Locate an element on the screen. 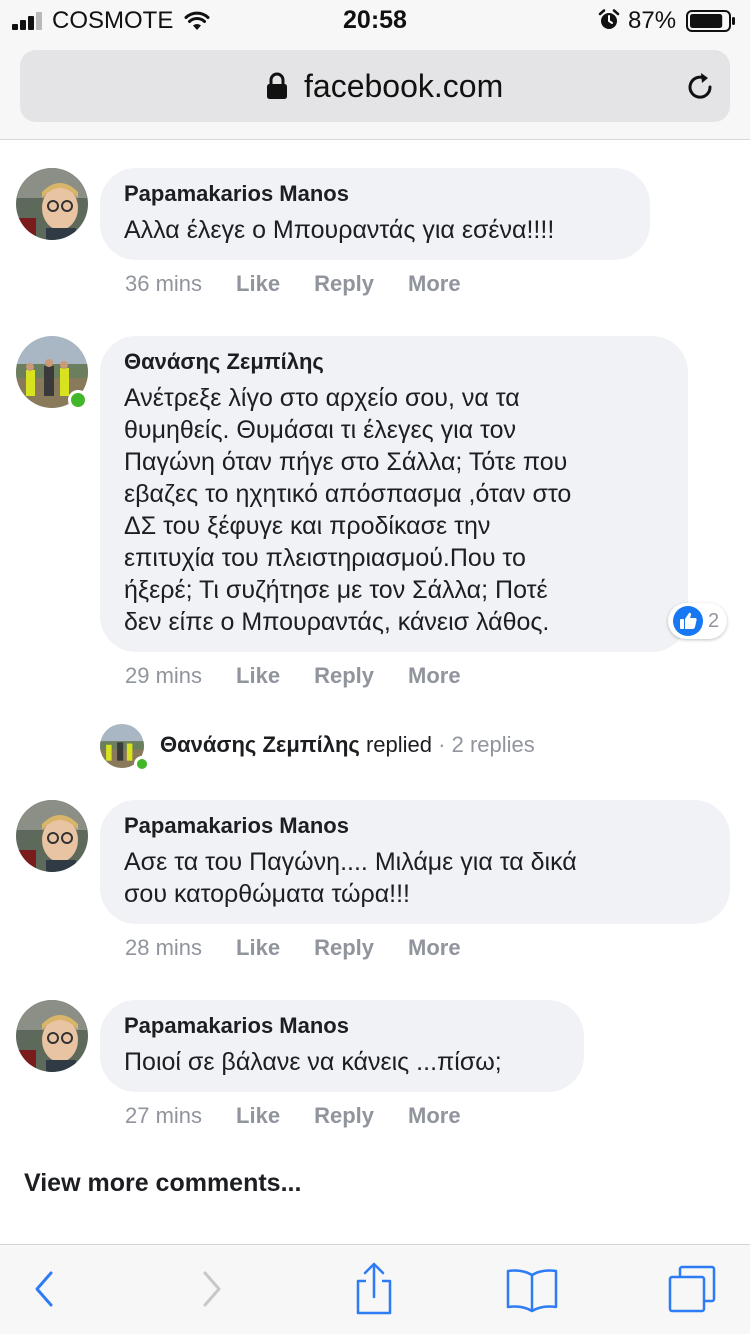  back-button is located at coordinates (44, 1289).